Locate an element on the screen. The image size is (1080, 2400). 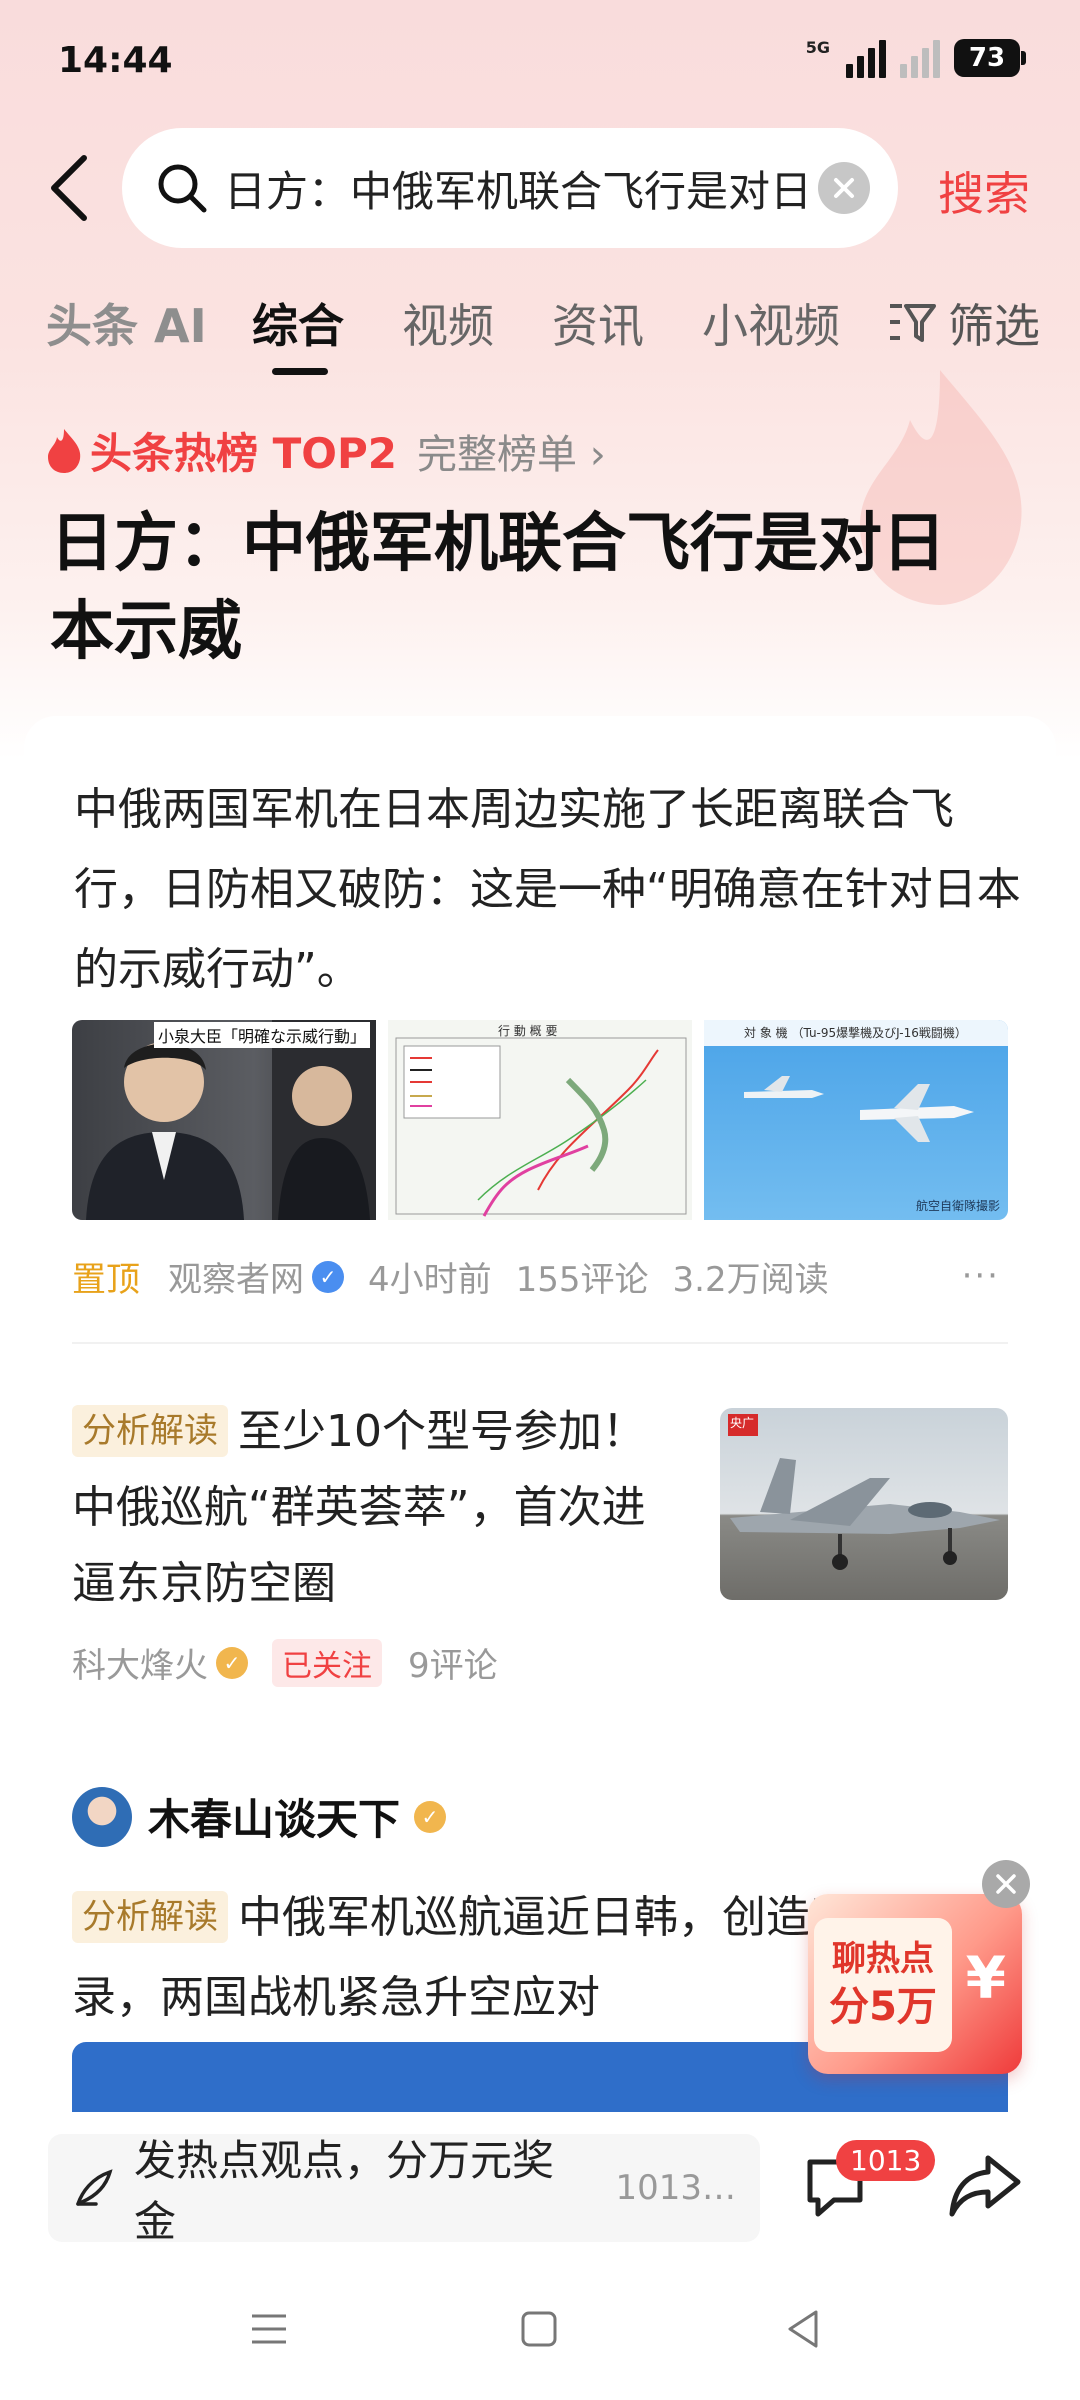
search-bar: 日方：中俄军机联合飞行是对日本示威 搜索 is located at coordinates (540, 188).